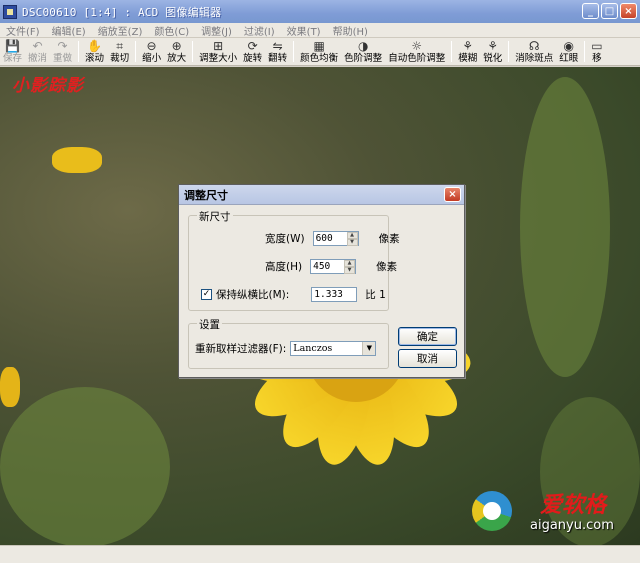 The image size is (640, 563). I want to click on more-button: ▭ 移, so click(596, 51).